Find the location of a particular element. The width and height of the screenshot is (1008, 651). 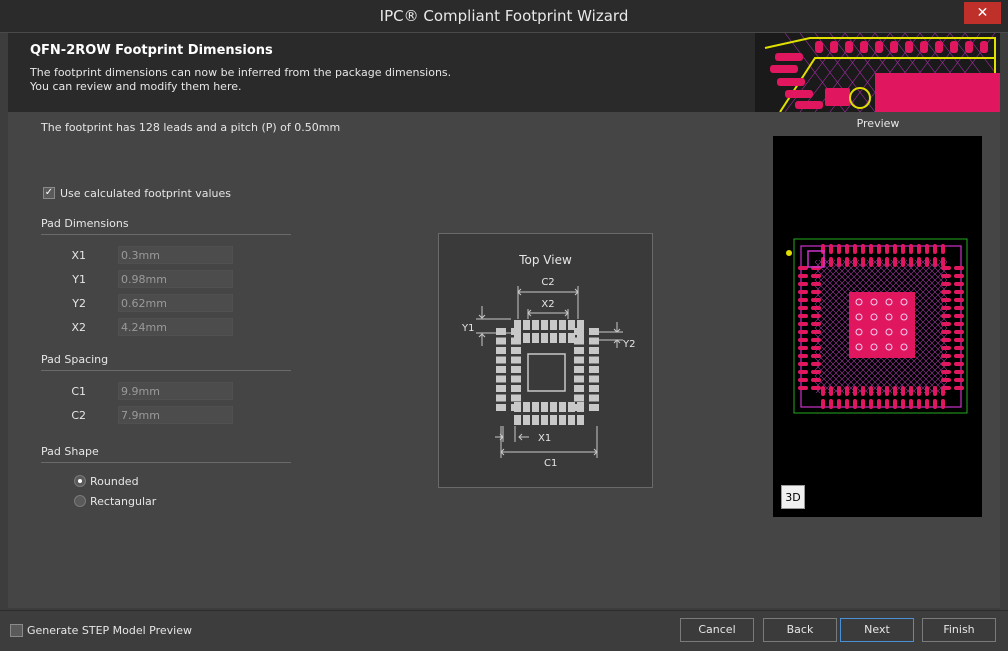

next-button: Next is located at coordinates (877, 630).